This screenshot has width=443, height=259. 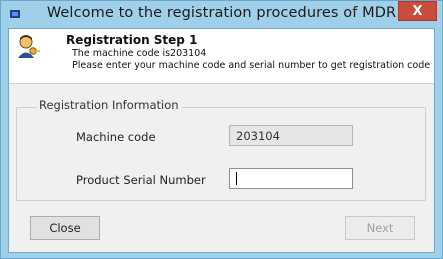 I want to click on close-icon: X, so click(x=417, y=11).